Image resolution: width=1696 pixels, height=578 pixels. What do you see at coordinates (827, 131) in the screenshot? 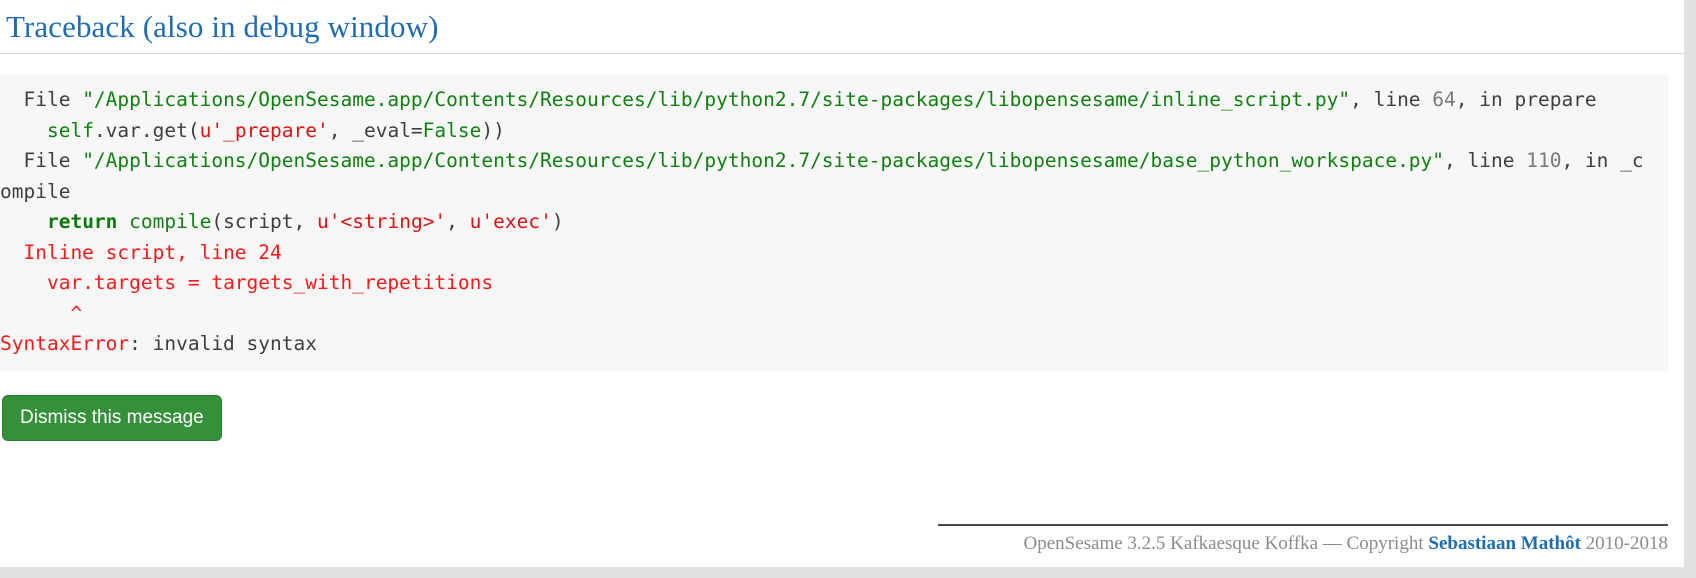
I see `traceback-line: self.var.get(u'_prepare', _eval=False))` at bounding box center [827, 131].